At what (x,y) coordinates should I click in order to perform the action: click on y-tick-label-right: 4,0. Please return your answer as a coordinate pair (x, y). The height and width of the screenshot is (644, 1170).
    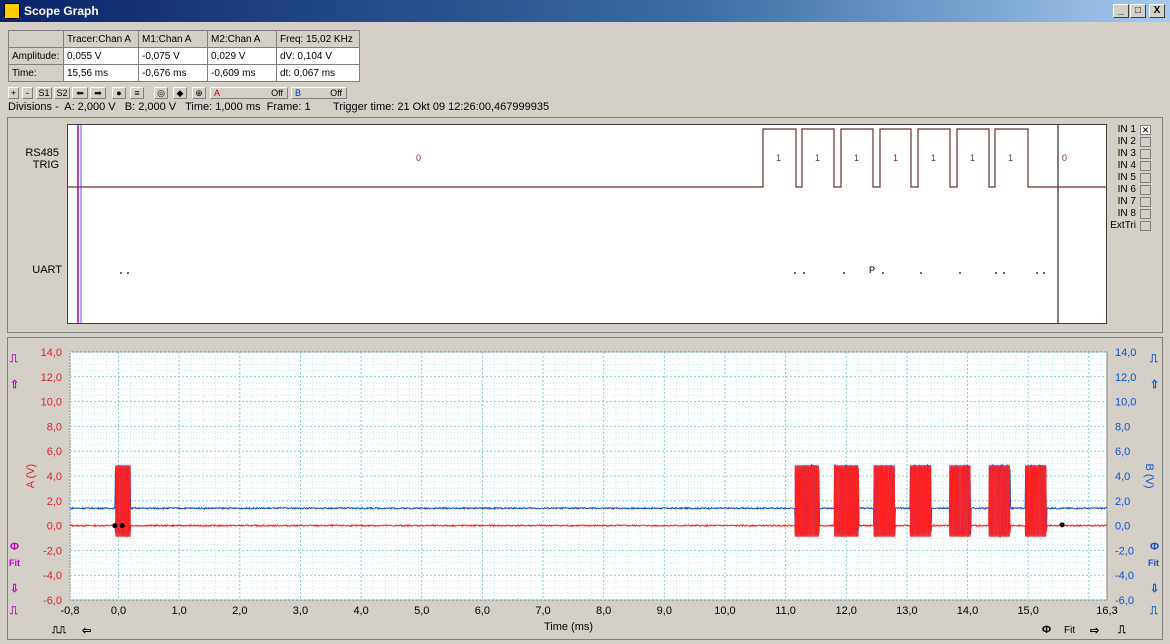
    Looking at the image, I should click on (1122, 477).